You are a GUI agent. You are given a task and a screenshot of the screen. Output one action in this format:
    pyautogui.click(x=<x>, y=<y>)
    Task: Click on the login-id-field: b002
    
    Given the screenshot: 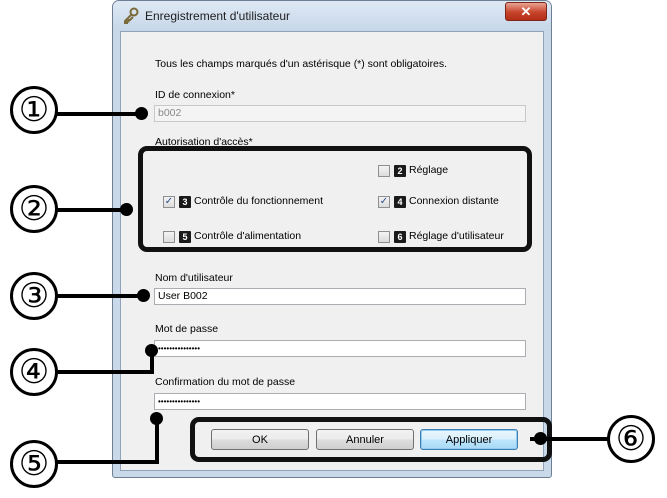 What is the action you would take?
    pyautogui.click(x=340, y=113)
    